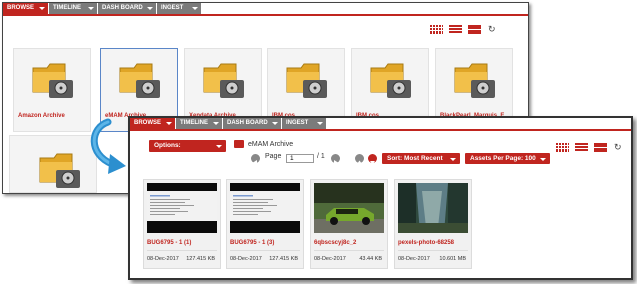 The width and height of the screenshot is (637, 284). I want to click on asset-name: 6qbscscyj8c_2, so click(335, 243).